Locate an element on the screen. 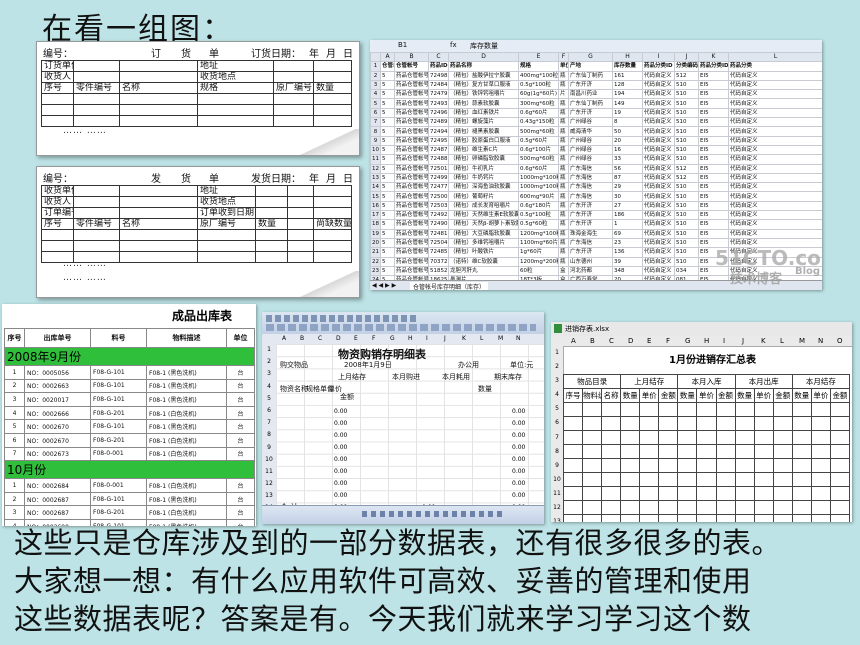  order-form-cell: 地址 is located at coordinates (235, 66).